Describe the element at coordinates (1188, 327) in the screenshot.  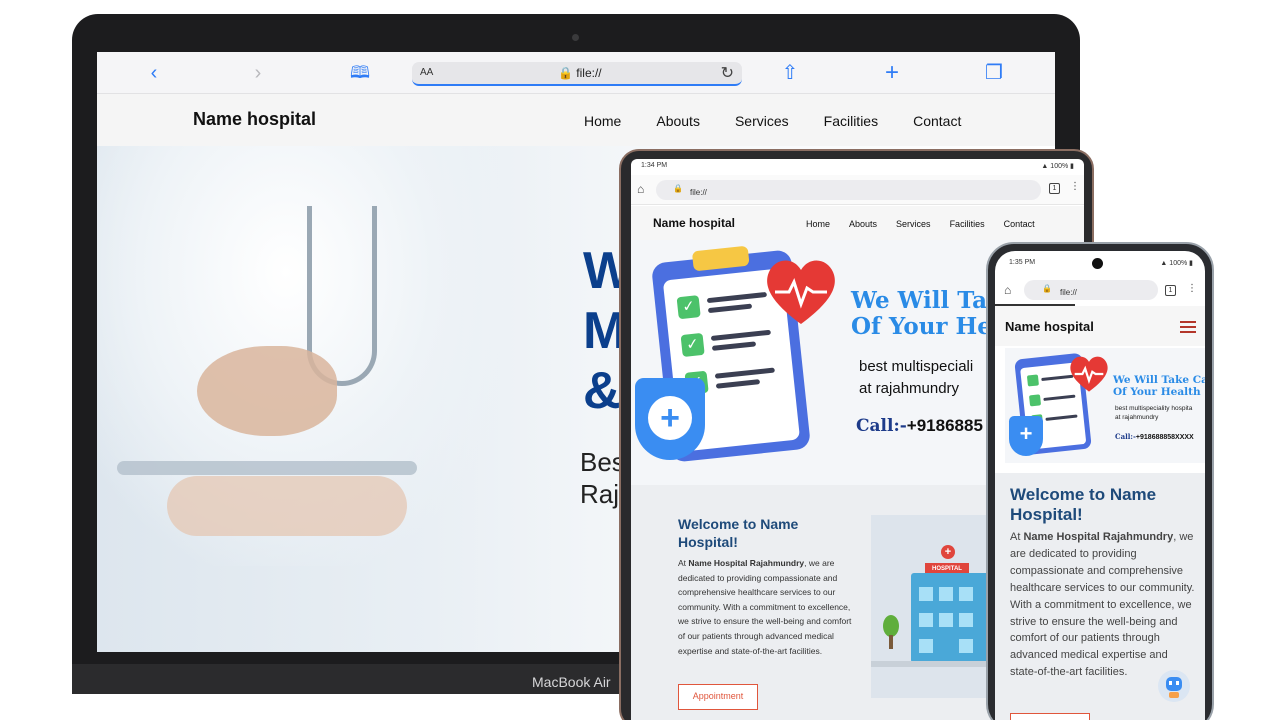
I see `hamburger-menu-icon` at that location.